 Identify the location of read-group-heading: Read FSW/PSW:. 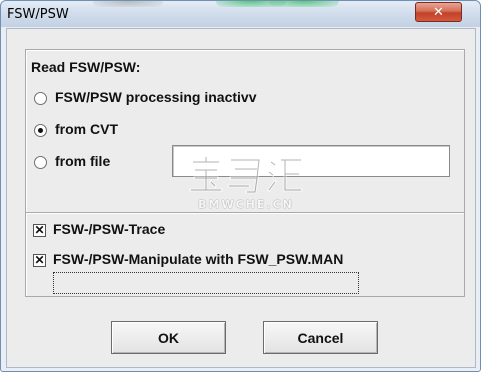
(86, 67).